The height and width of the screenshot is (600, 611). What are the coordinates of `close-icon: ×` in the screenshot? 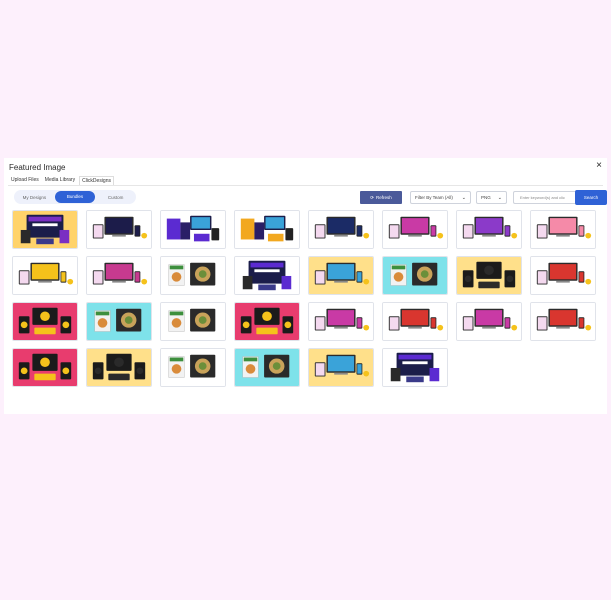 It's located at (599, 166).